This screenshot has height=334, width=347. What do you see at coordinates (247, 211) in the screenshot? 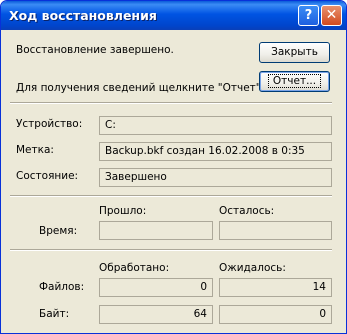
I see `remaining-header: Осталось:` at bounding box center [247, 211].